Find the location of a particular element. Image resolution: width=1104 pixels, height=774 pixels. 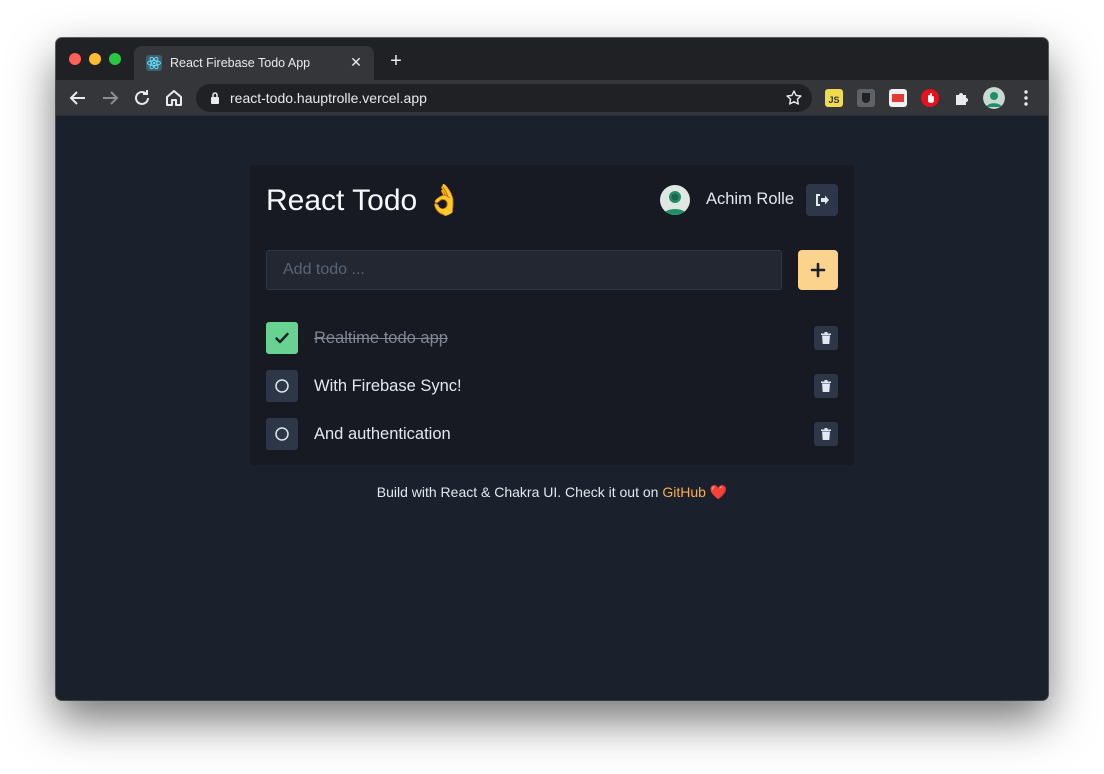

new-tab-button: + is located at coordinates (396, 61).